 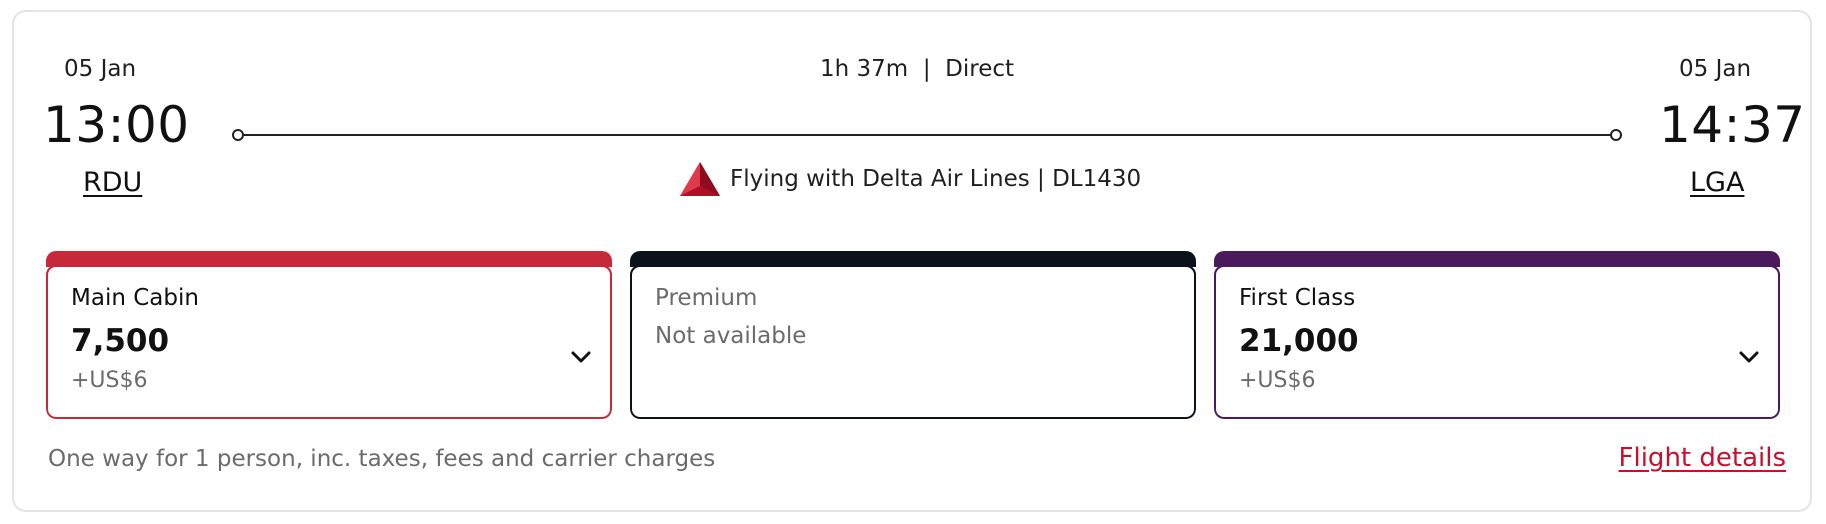 I want to click on carrier-text: Flying with Delta Air Lines | DL1430, so click(x=936, y=179).